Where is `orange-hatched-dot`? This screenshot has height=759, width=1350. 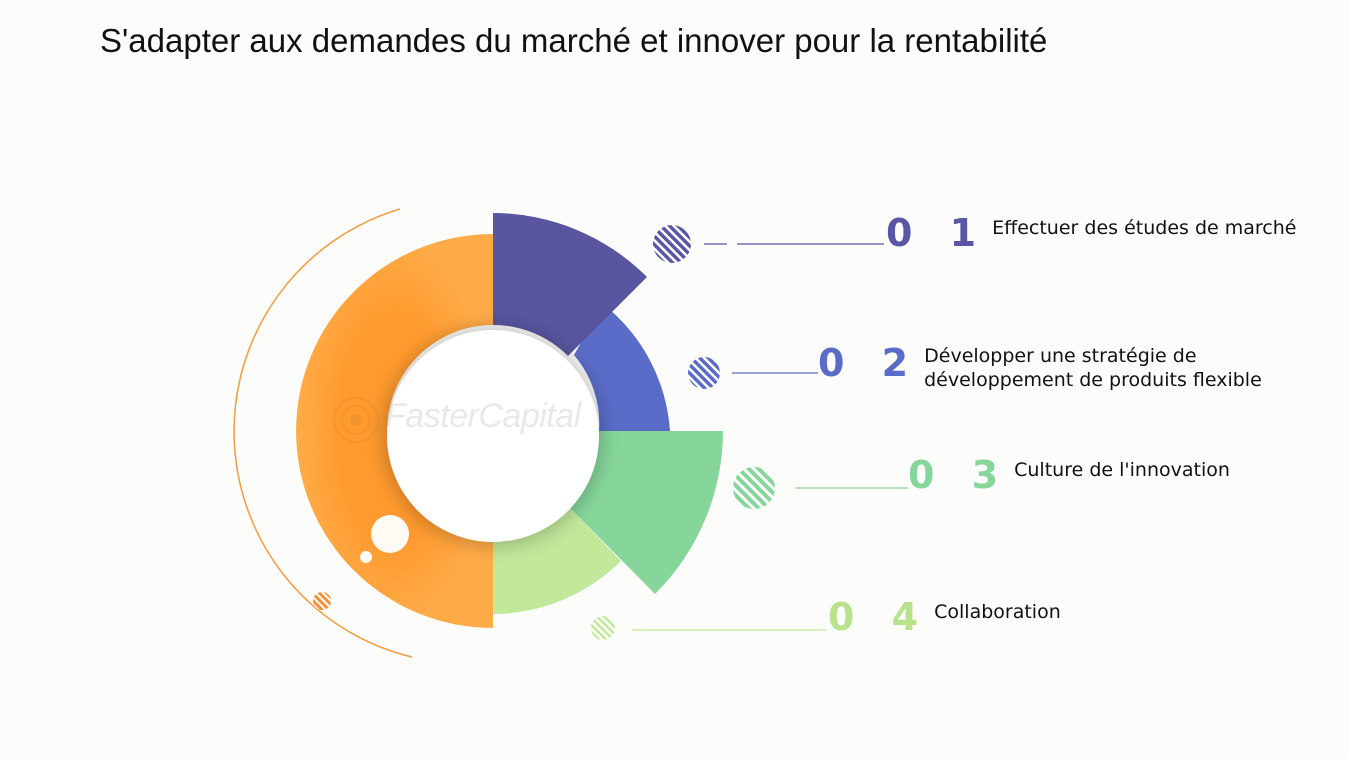
orange-hatched-dot is located at coordinates (322, 601).